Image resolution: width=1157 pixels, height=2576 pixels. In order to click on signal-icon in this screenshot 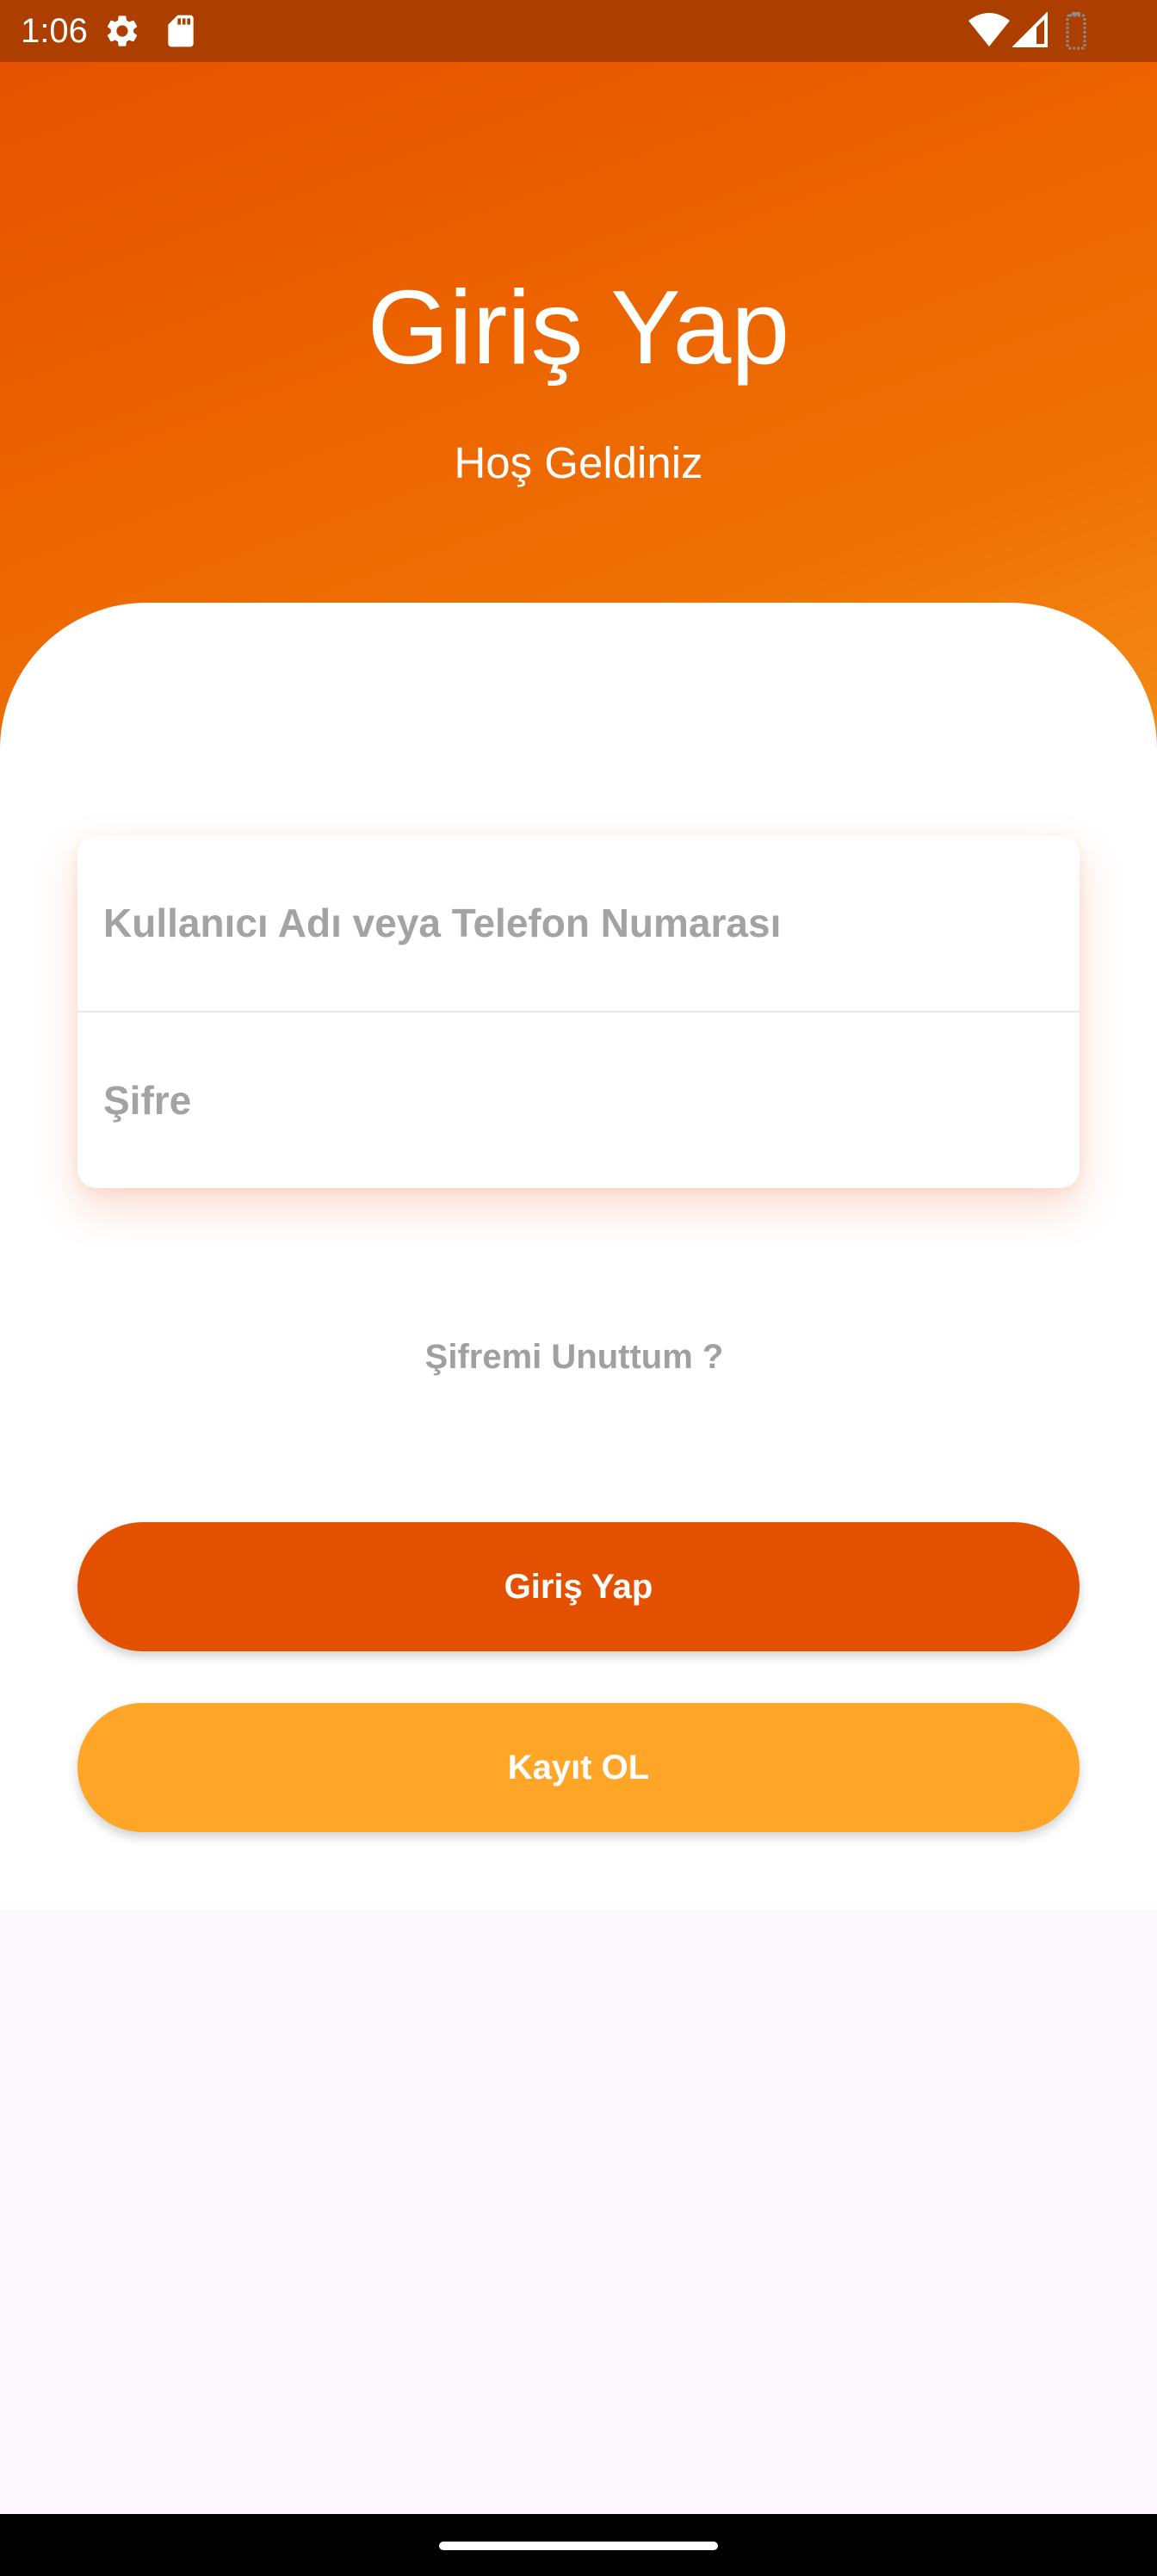, I will do `click(1030, 32)`.